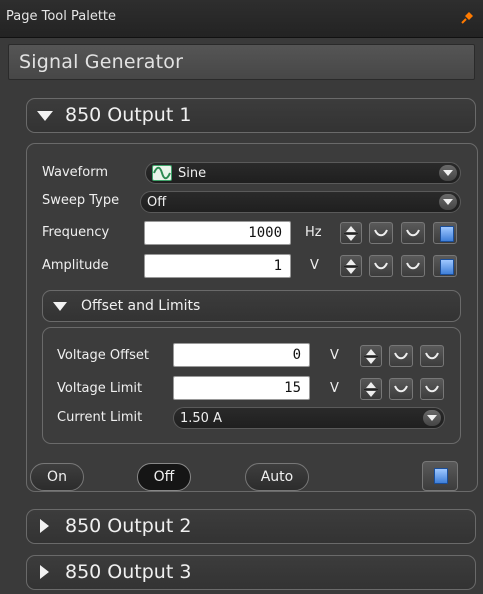 The height and width of the screenshot is (594, 483). What do you see at coordinates (128, 526) in the screenshot?
I see `section-output-2-label: 850 Output 2` at bounding box center [128, 526].